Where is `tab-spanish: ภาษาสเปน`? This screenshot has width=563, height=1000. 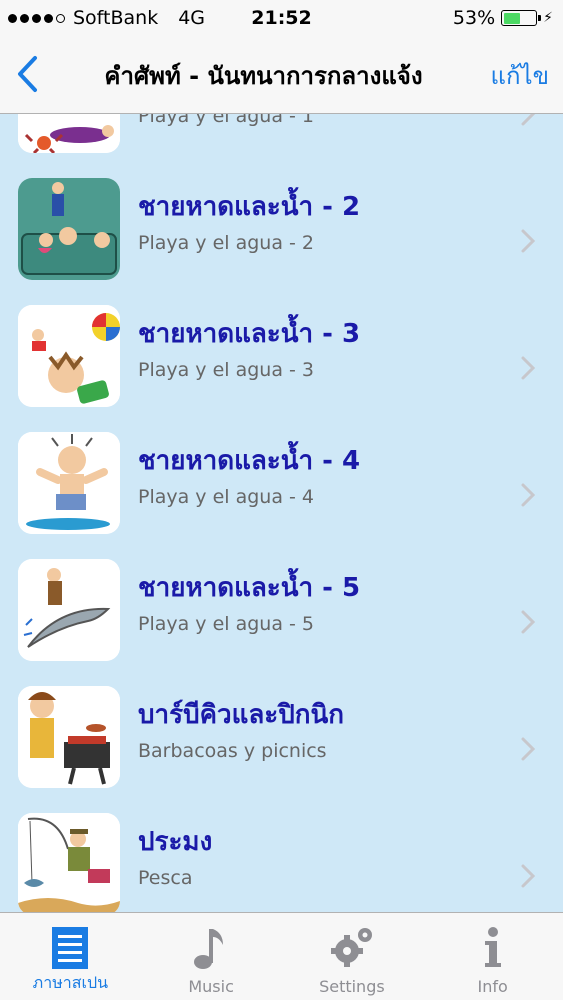 tab-spanish: ภาษาสเปน is located at coordinates (70, 956).